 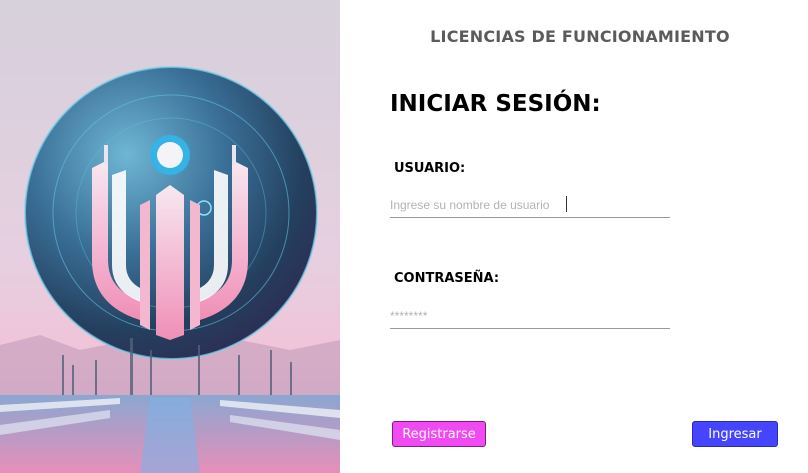 What do you see at coordinates (430, 168) in the screenshot?
I see `username-label: USUARIO:` at bounding box center [430, 168].